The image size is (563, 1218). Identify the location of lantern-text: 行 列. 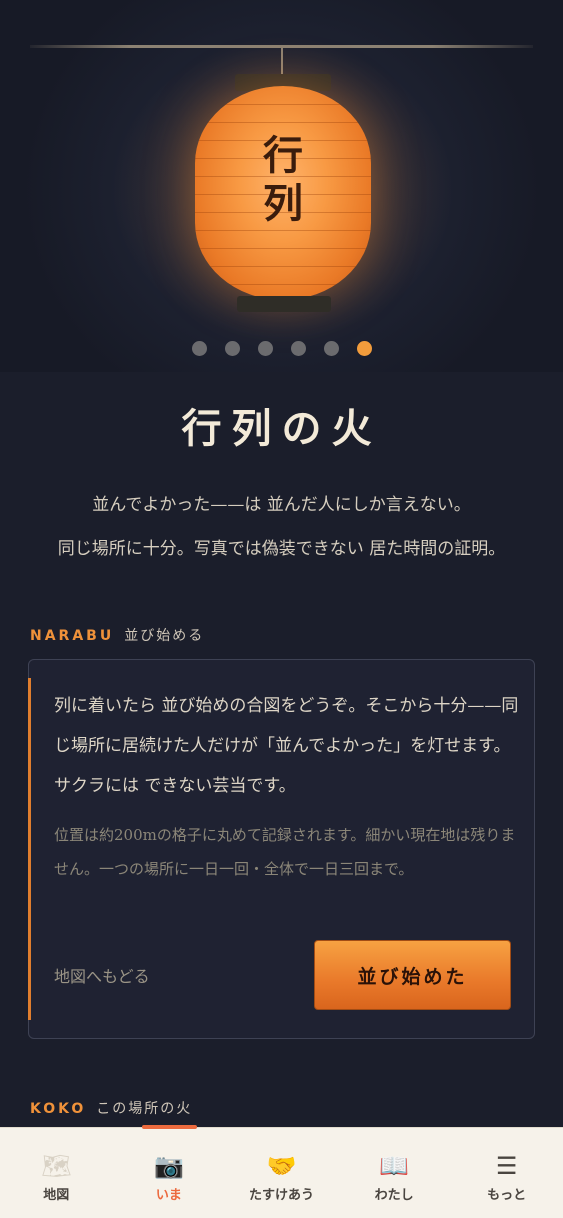
(283, 179).